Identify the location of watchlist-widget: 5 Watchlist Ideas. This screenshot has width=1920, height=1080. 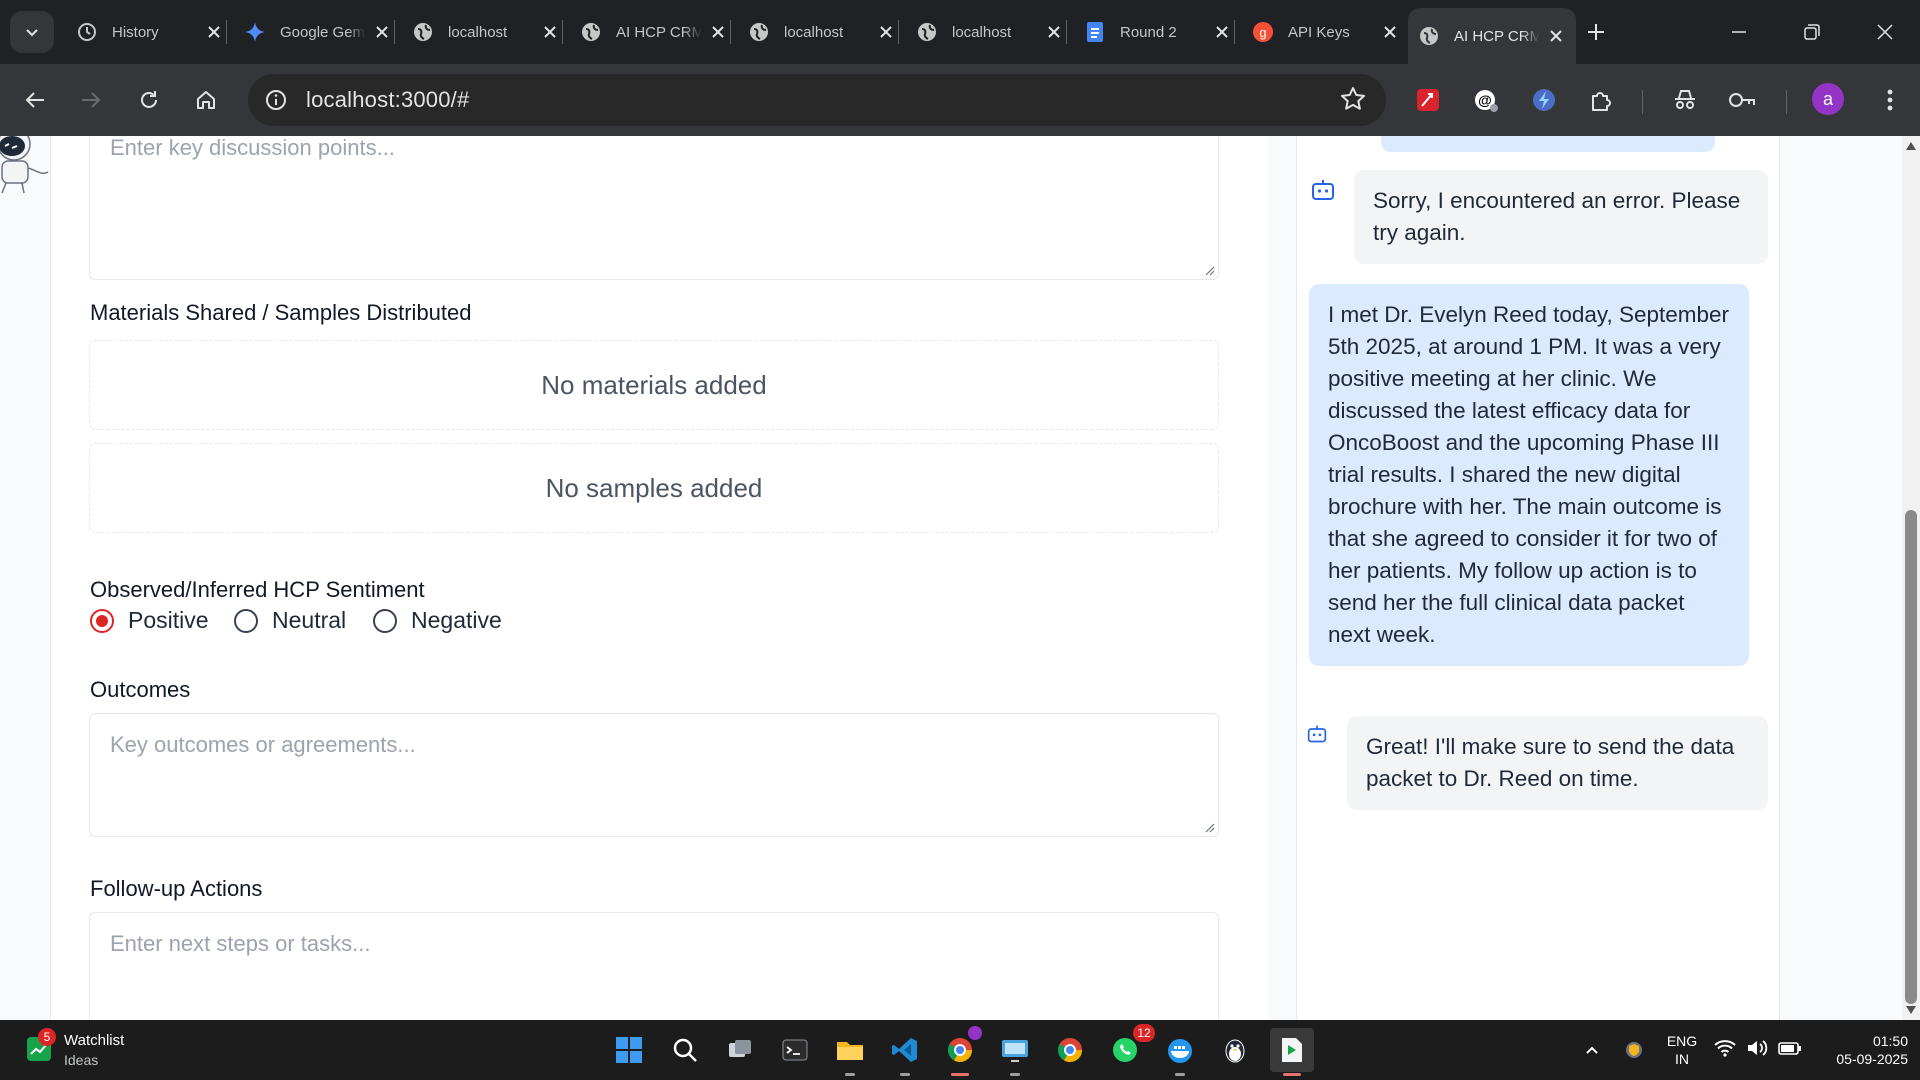
(100, 1050).